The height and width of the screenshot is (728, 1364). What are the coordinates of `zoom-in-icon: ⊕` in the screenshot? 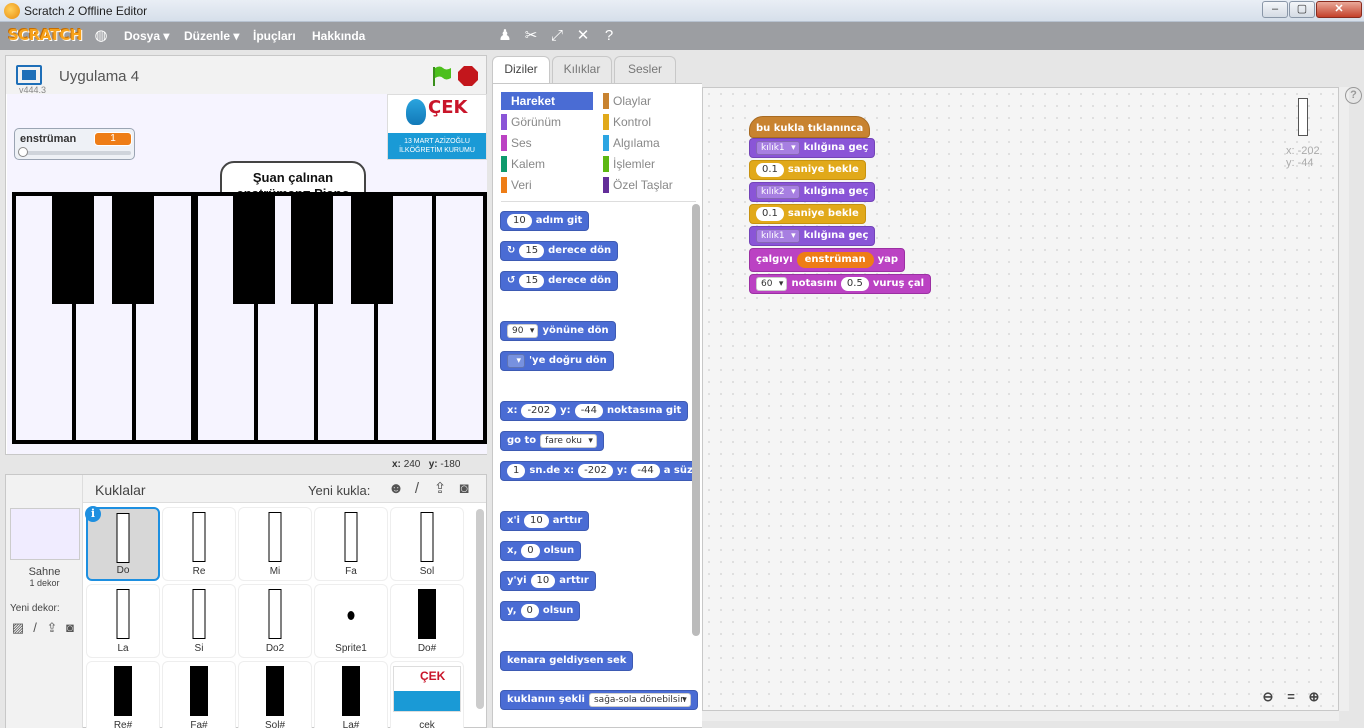 It's located at (1314, 697).